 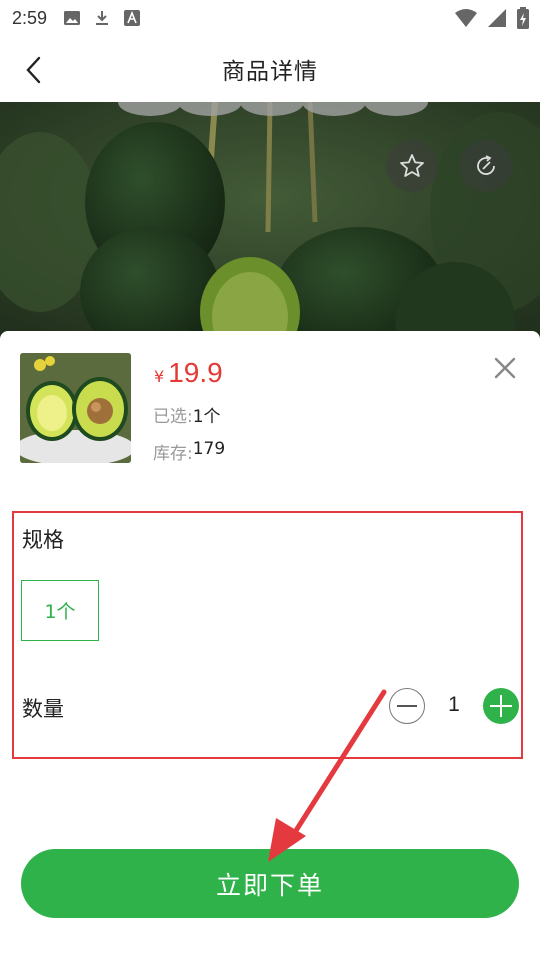 I want to click on product-thumbnail, so click(x=75, y=408).